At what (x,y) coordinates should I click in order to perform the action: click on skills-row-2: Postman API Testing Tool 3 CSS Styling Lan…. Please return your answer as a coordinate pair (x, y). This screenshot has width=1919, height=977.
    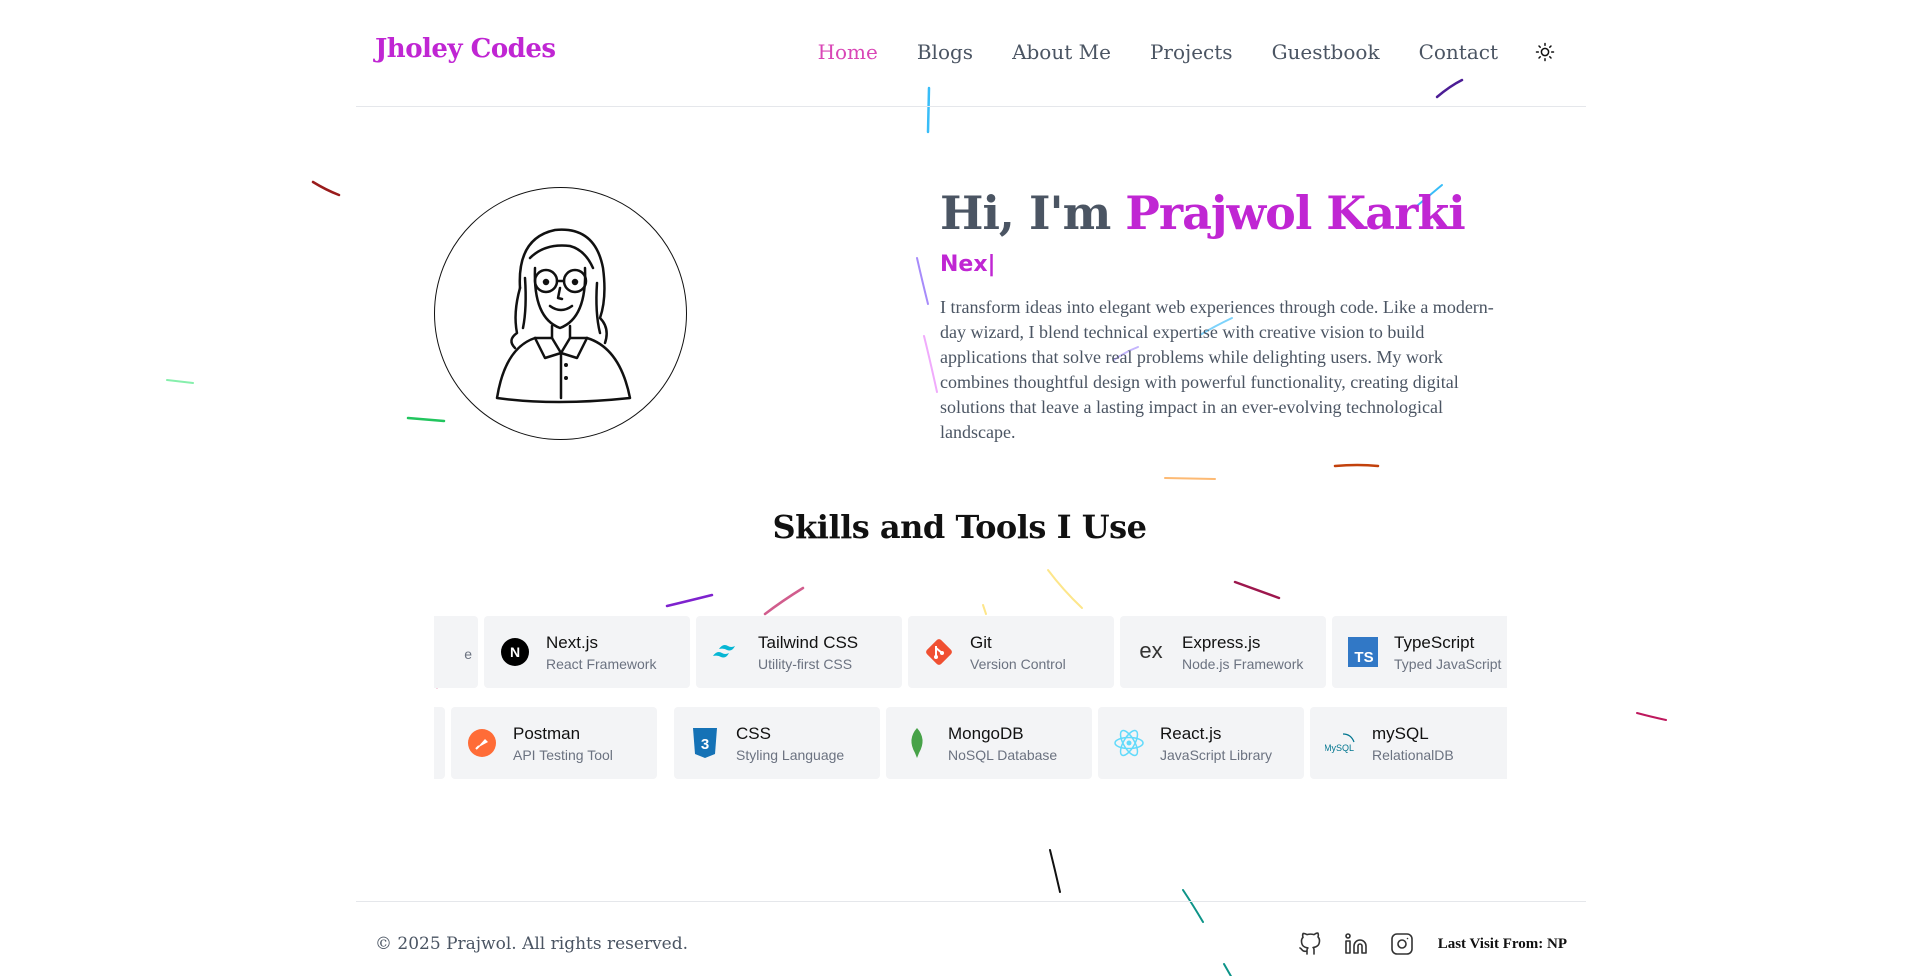
    Looking at the image, I should click on (970, 743).